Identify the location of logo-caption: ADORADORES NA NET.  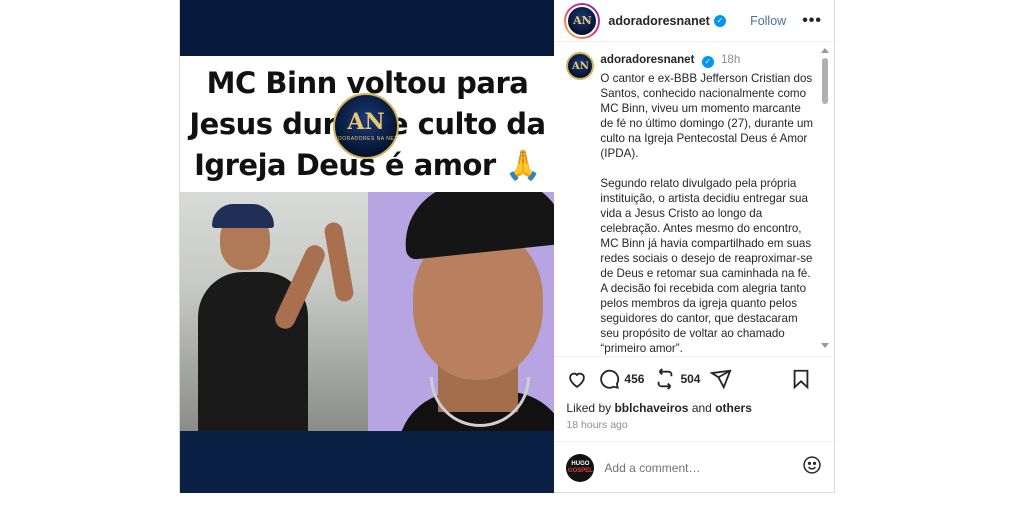
(366, 138).